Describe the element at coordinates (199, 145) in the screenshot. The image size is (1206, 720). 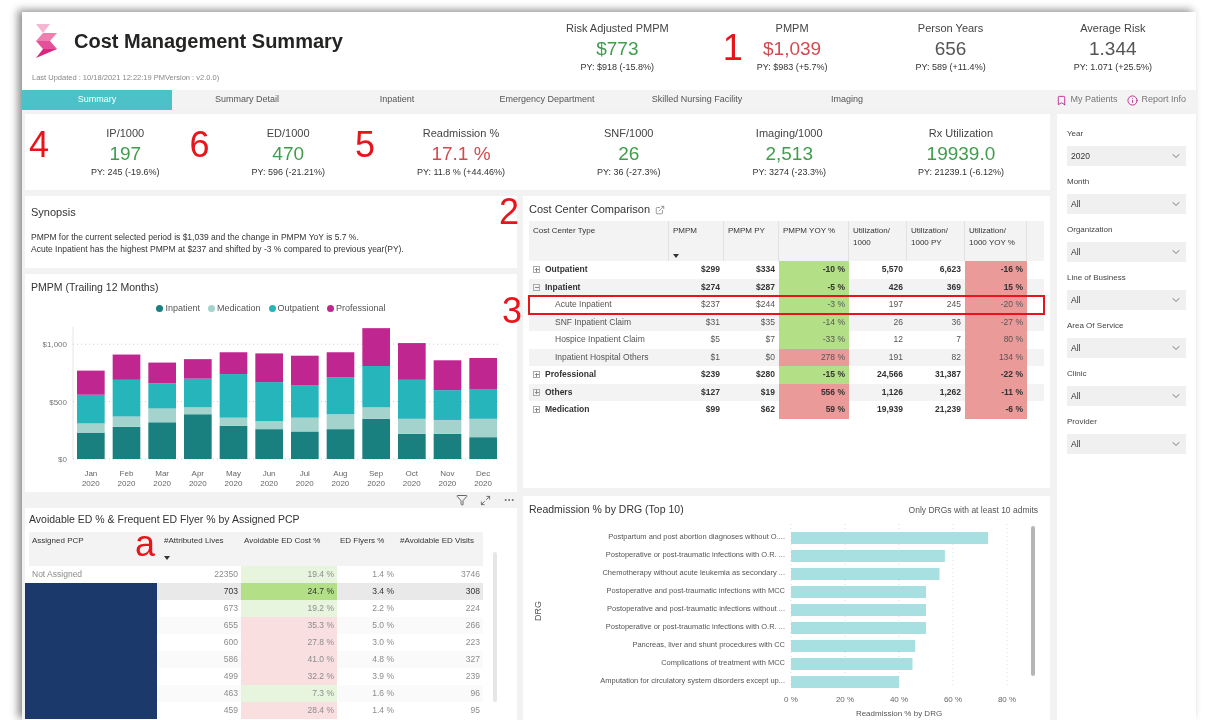
I see `annotation-number: 6` at that location.